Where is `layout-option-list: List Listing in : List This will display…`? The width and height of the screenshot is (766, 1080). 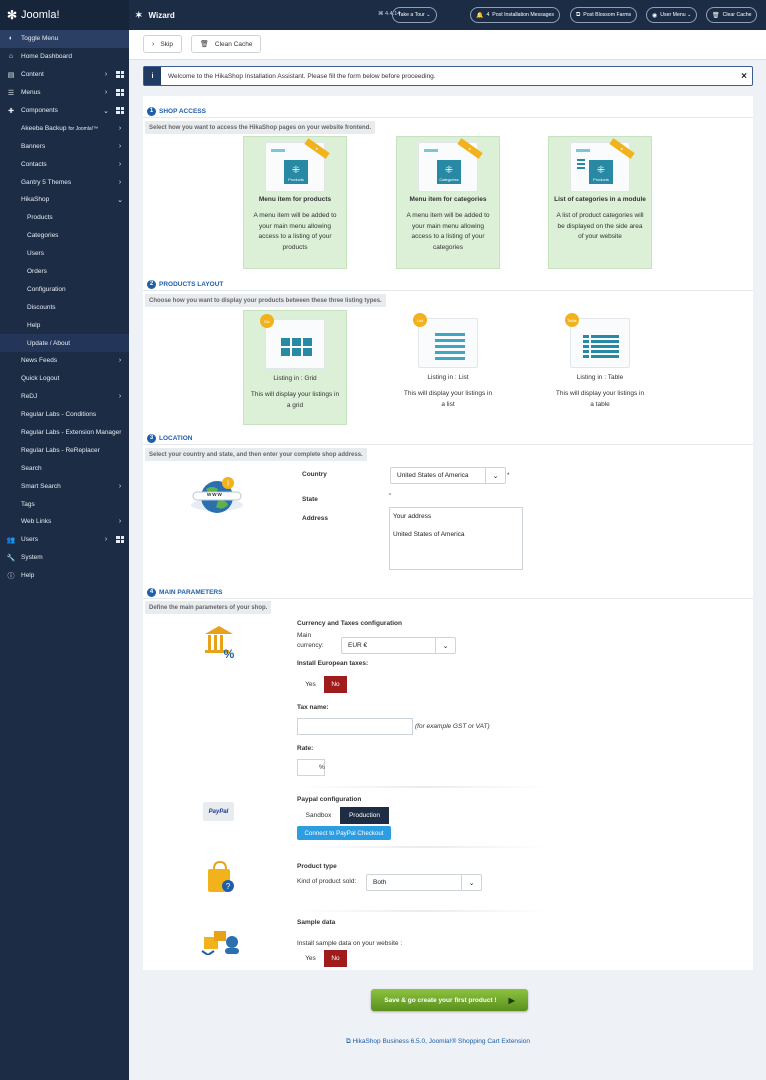
layout-option-list: List Listing in : List This will display… is located at coordinates (448, 367).